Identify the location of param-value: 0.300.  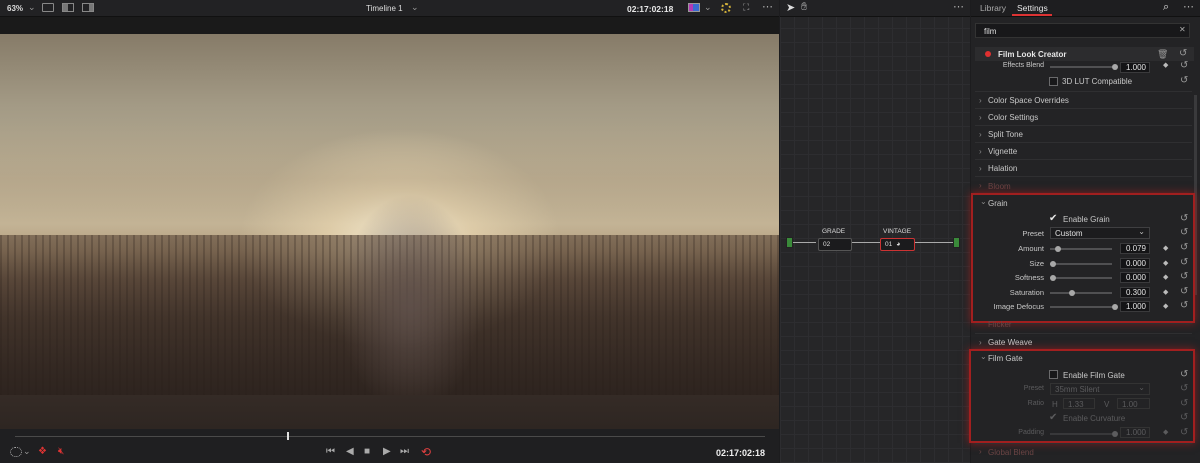
(1135, 292).